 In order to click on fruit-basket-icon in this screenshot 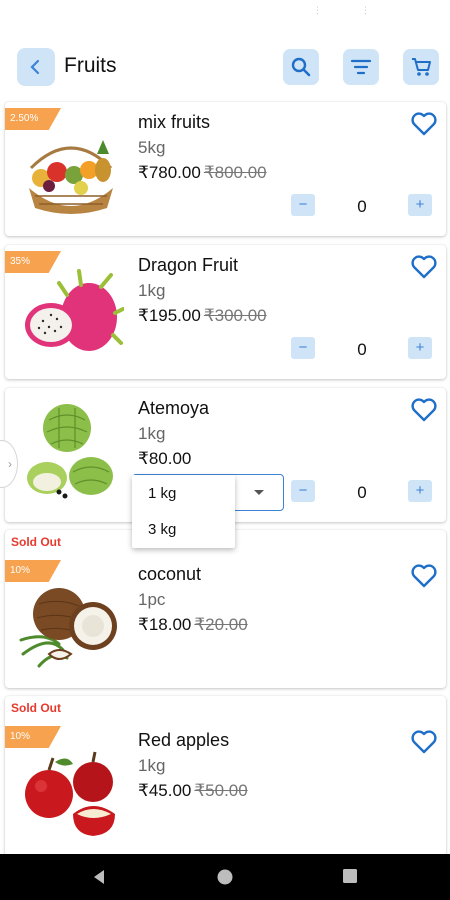, I will do `click(71, 177)`.